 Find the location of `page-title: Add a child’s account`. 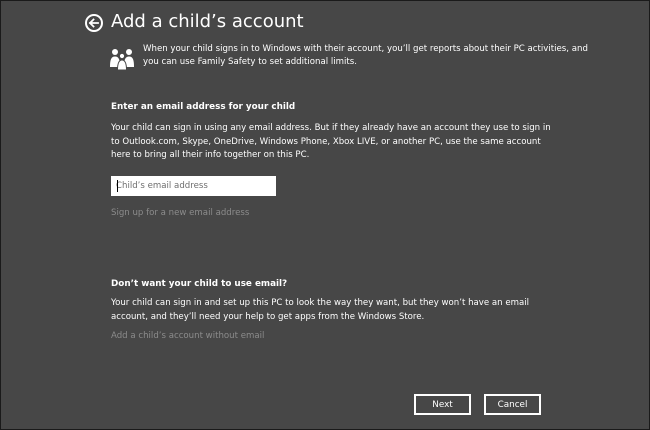

page-title: Add a child’s account is located at coordinates (207, 21).